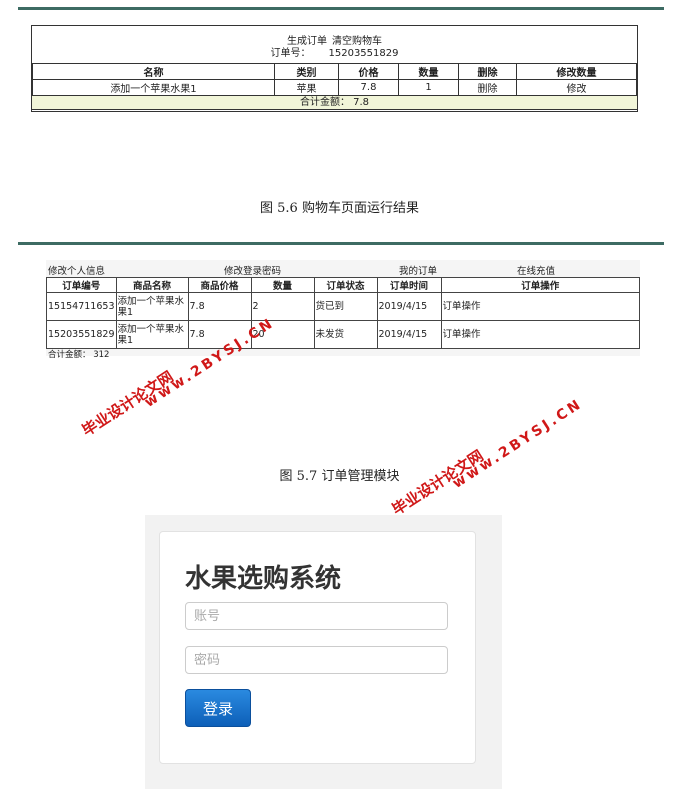 The width and height of the screenshot is (679, 804). Describe the element at coordinates (127, 403) in the screenshot. I see `watermark-1-line1: 毕业设计论文网` at that location.